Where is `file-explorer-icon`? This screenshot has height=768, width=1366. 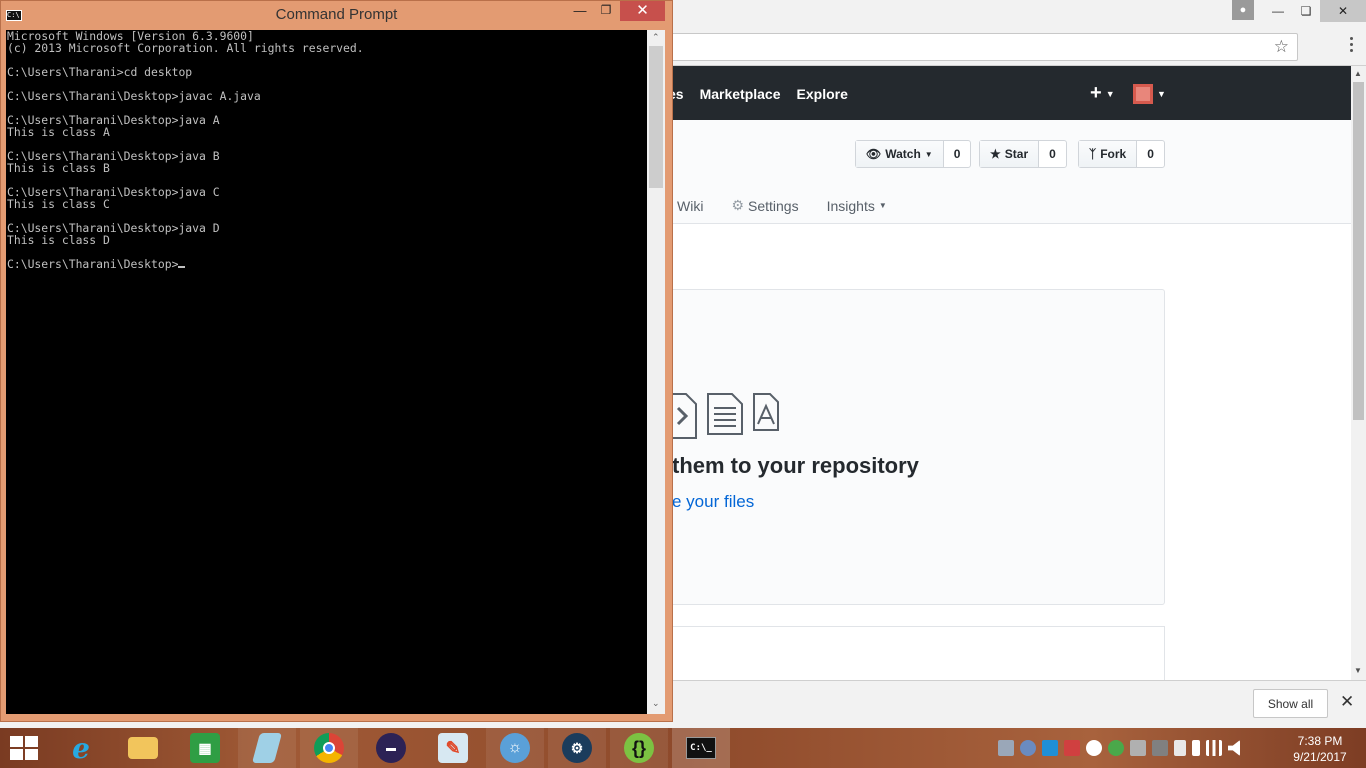
file-explorer-icon is located at coordinates (143, 748).